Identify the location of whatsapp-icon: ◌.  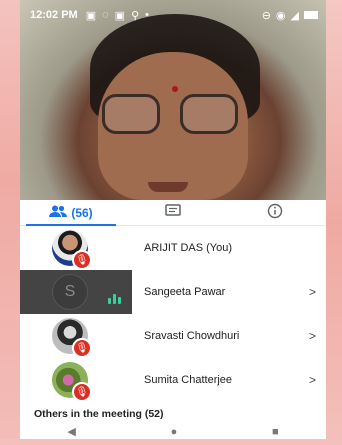
(105, 15).